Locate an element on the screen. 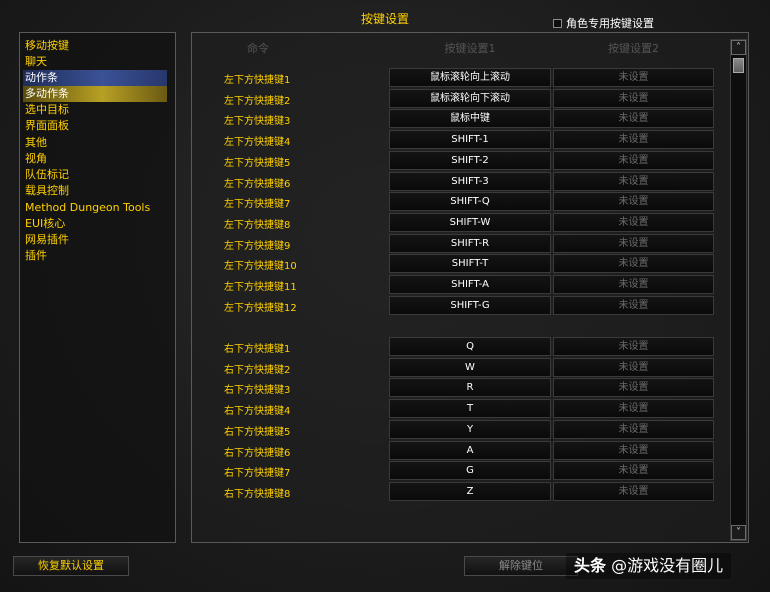 This screenshot has height=592, width=770. binding-command-label: 右下方快捷键2 is located at coordinates (257, 368).